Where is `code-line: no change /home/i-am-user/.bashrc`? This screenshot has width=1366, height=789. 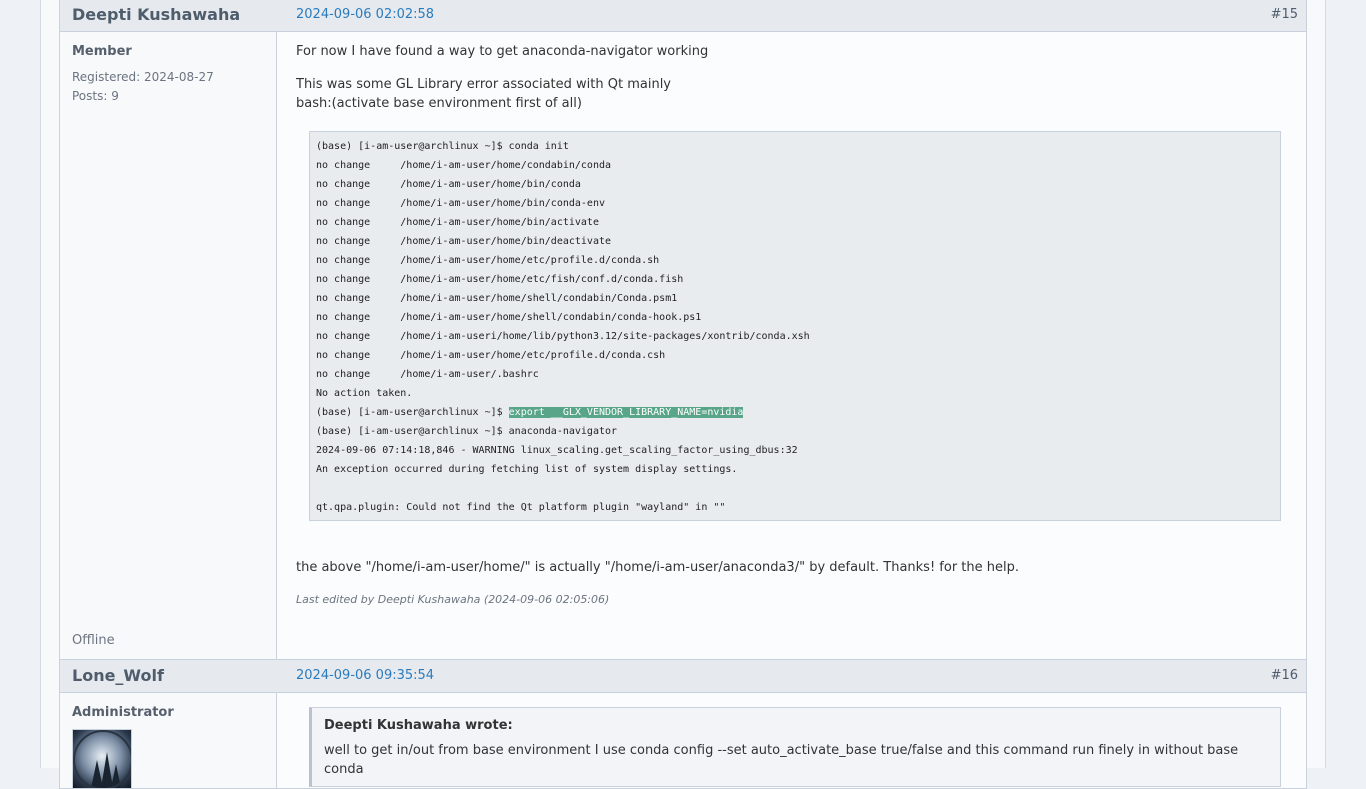 code-line: no change /home/i-am-user/.bashrc is located at coordinates (427, 374).